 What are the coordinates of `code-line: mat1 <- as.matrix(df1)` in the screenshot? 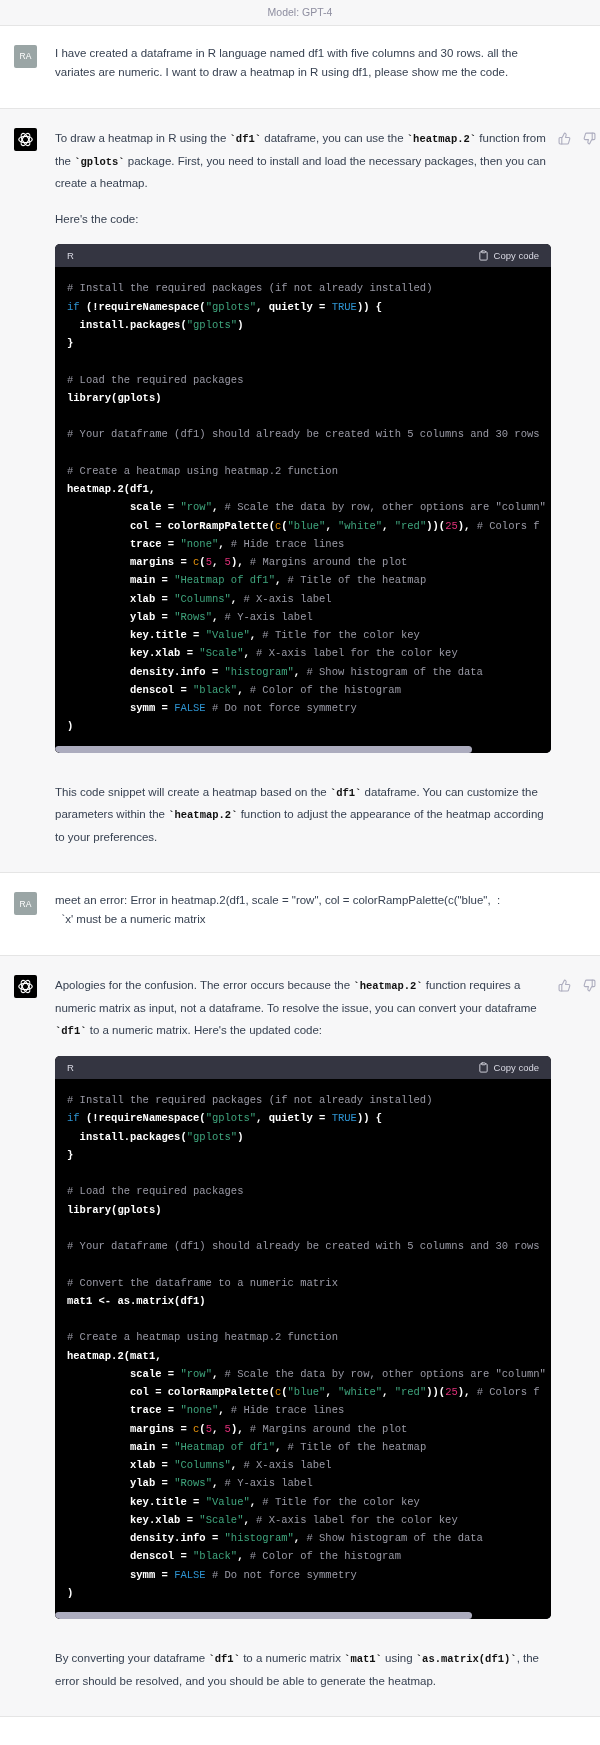 It's located at (136, 1301).